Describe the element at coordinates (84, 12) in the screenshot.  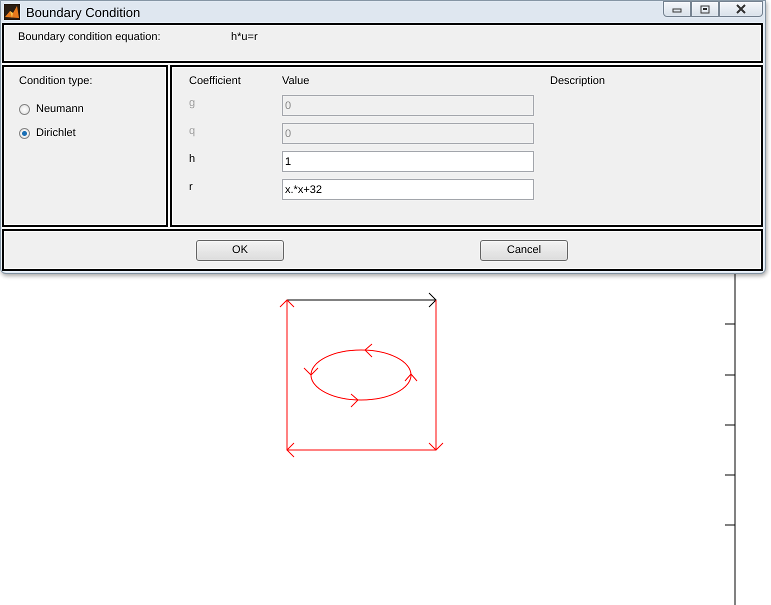
I see `window-title: Boundary Condition` at that location.